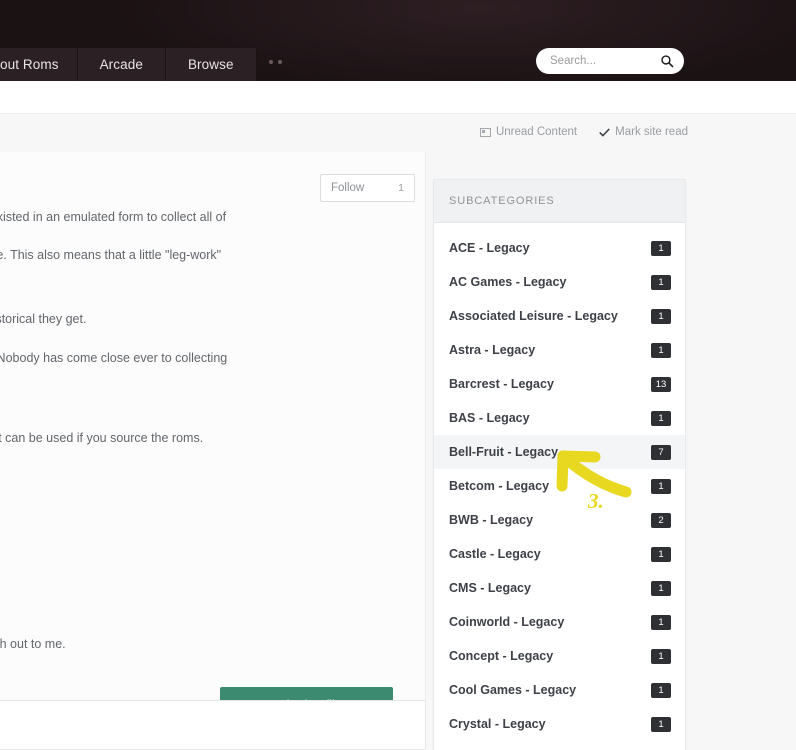  What do you see at coordinates (499, 486) in the screenshot?
I see `subcategory-label: Betcom - Legacy` at bounding box center [499, 486].